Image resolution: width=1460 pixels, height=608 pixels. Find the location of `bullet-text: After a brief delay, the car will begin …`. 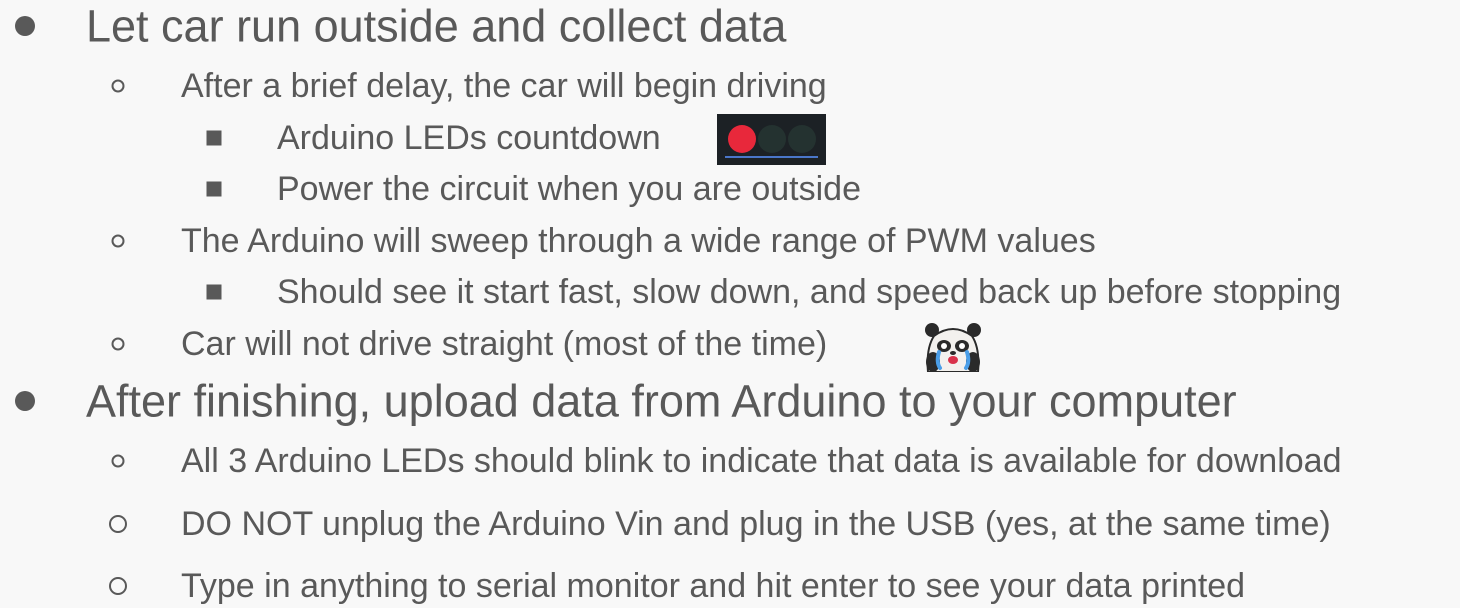

bullet-text: After a brief delay, the car will begin … is located at coordinates (504, 86).